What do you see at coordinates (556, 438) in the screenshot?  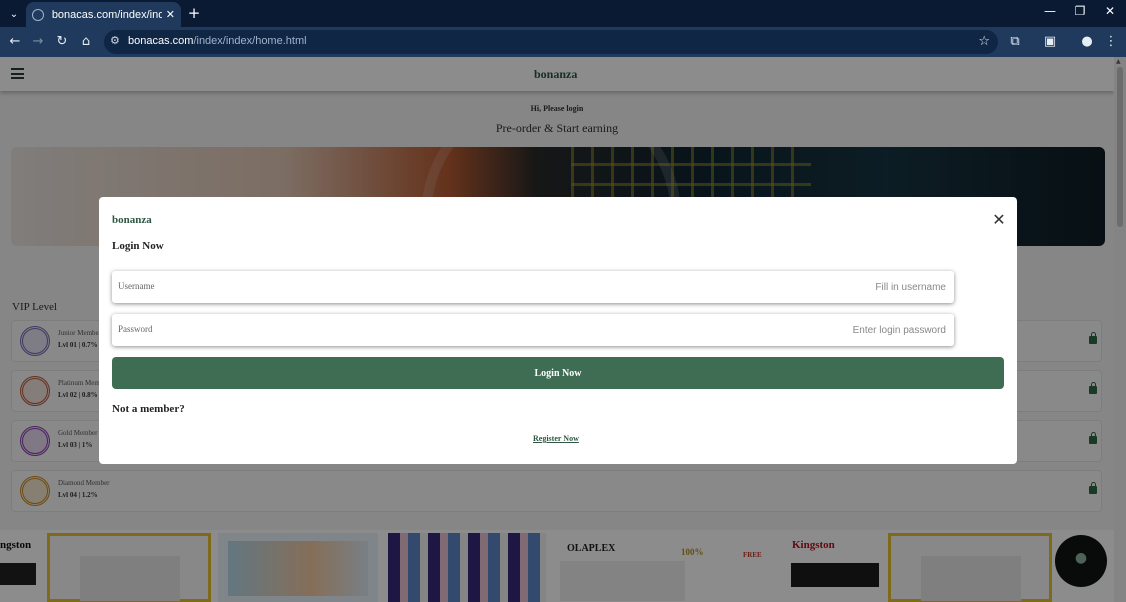 I see `register-link: Register Now` at bounding box center [556, 438].